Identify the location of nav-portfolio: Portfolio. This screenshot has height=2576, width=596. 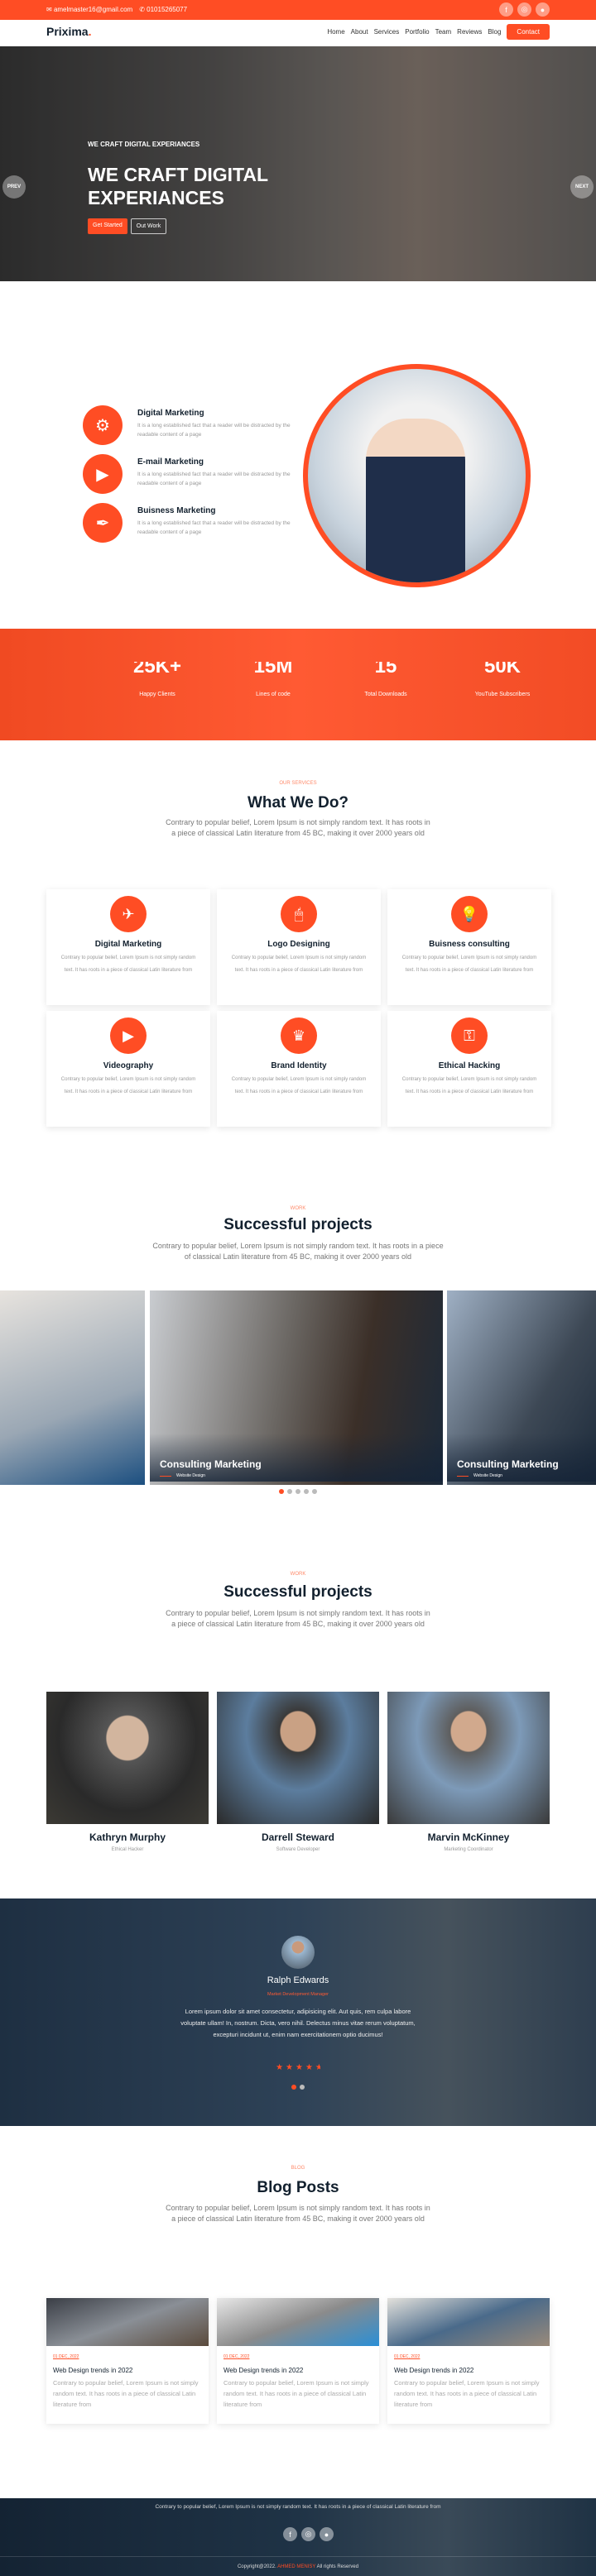
(417, 32).